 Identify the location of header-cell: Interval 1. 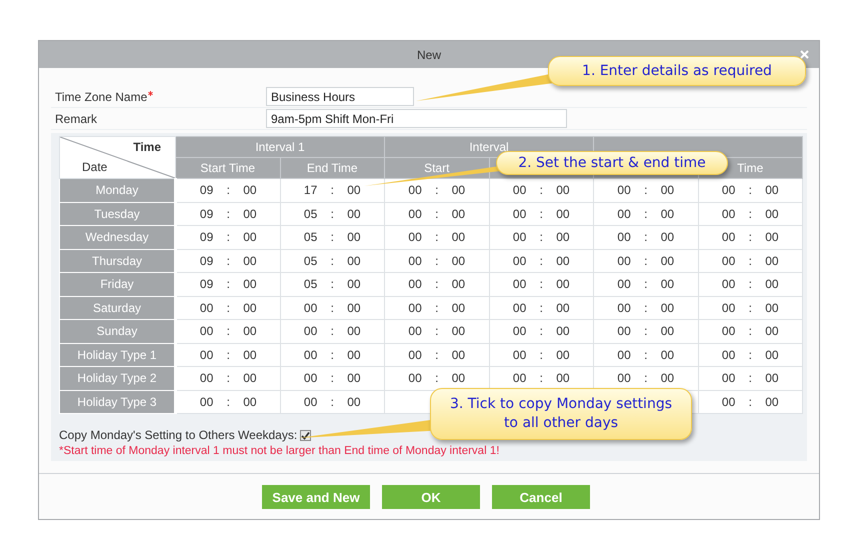
(280, 147).